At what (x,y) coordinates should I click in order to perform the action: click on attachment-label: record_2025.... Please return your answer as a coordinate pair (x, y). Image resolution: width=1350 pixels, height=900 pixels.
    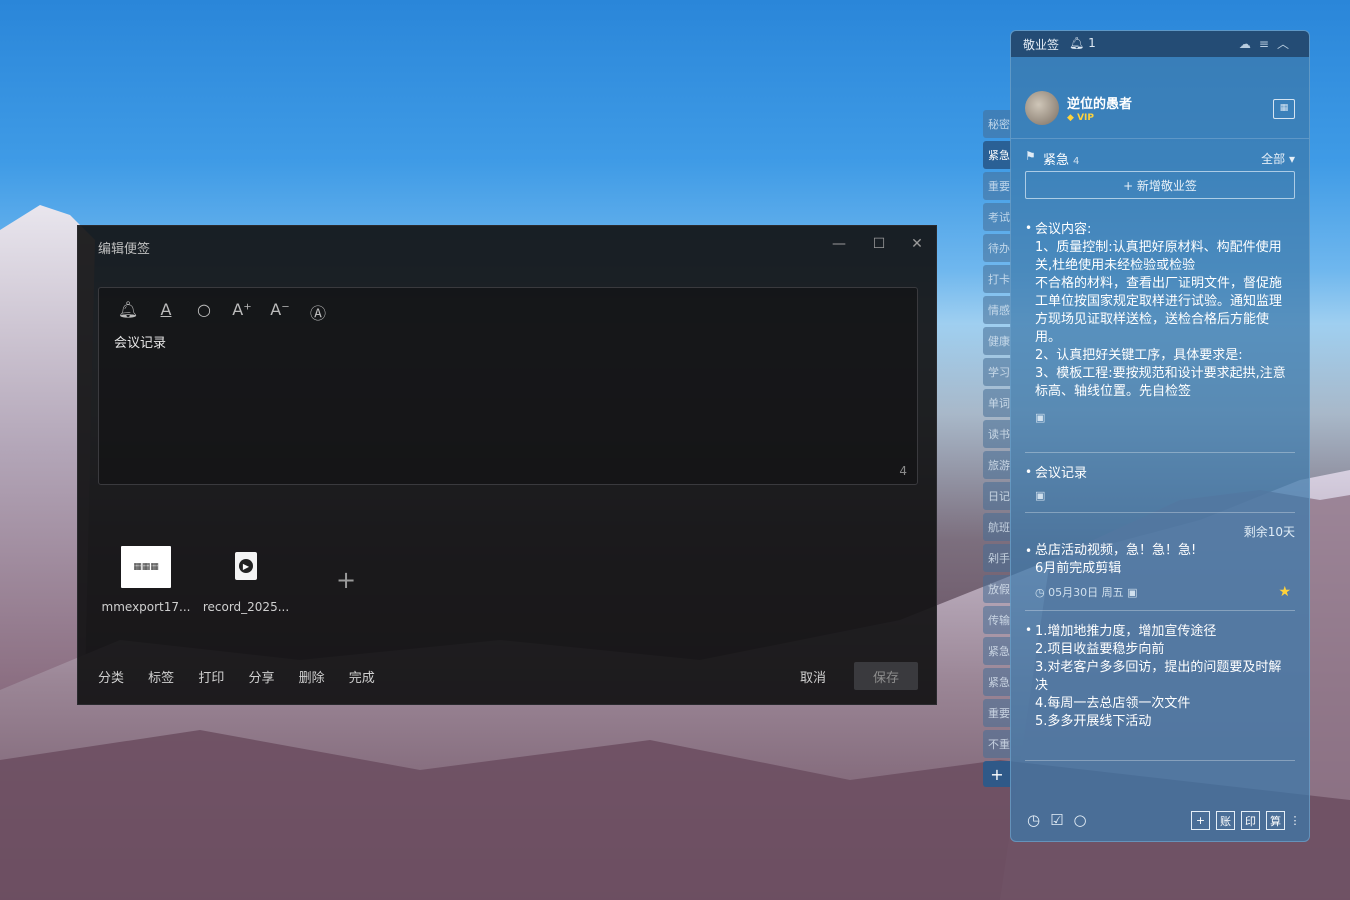
    Looking at the image, I should click on (246, 607).